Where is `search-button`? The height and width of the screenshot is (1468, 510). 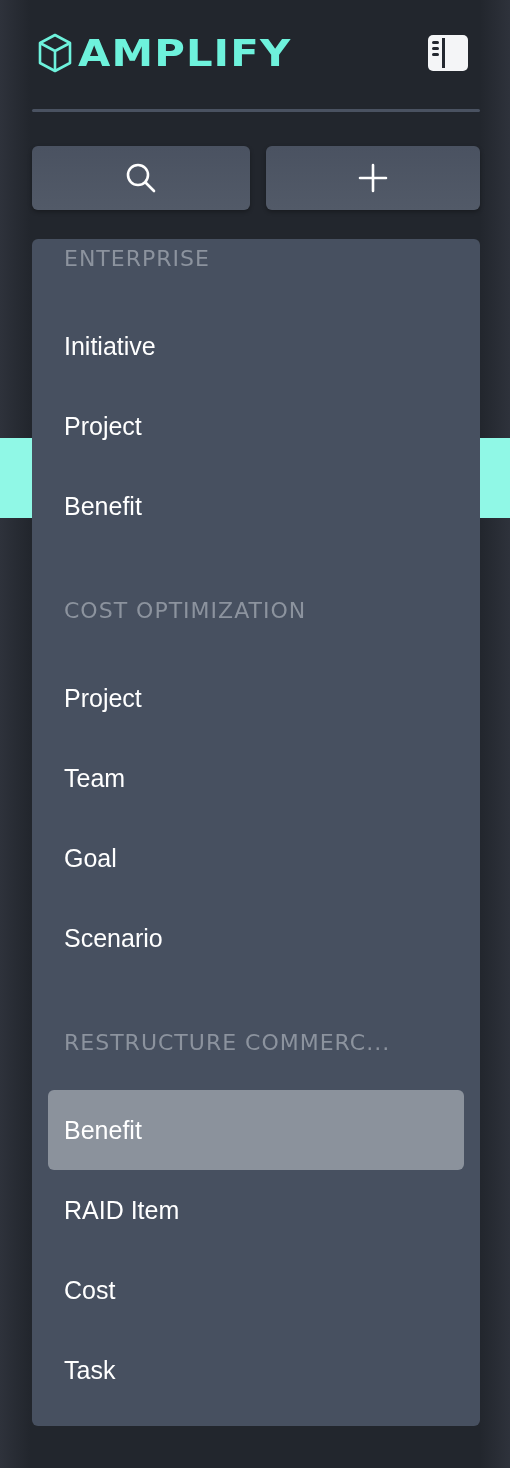 search-button is located at coordinates (141, 178).